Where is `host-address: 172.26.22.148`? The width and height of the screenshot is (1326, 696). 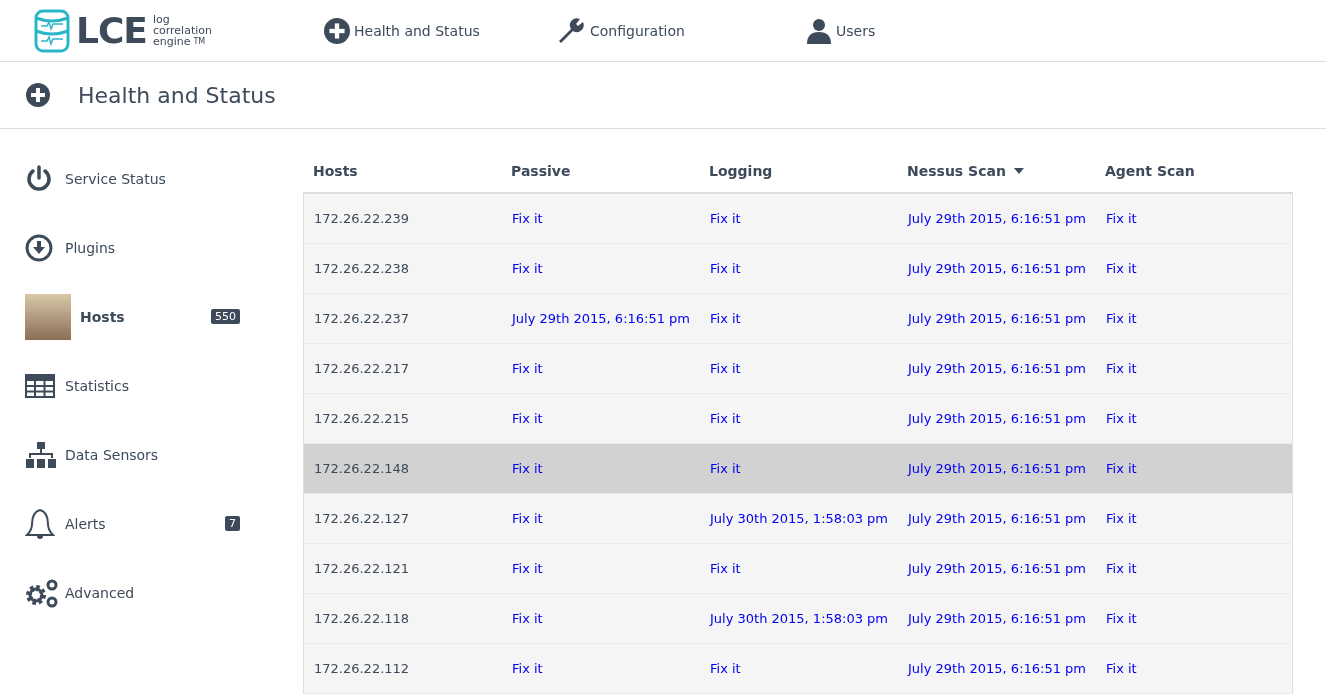 host-address: 172.26.22.148 is located at coordinates (362, 468).